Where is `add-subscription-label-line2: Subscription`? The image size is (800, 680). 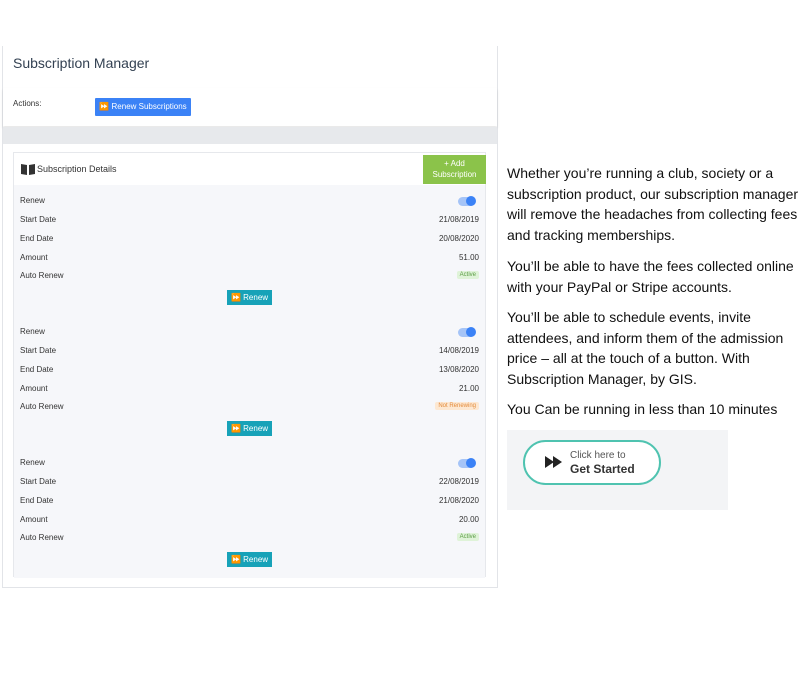
add-subscription-label-line2: Subscription is located at coordinates (454, 174).